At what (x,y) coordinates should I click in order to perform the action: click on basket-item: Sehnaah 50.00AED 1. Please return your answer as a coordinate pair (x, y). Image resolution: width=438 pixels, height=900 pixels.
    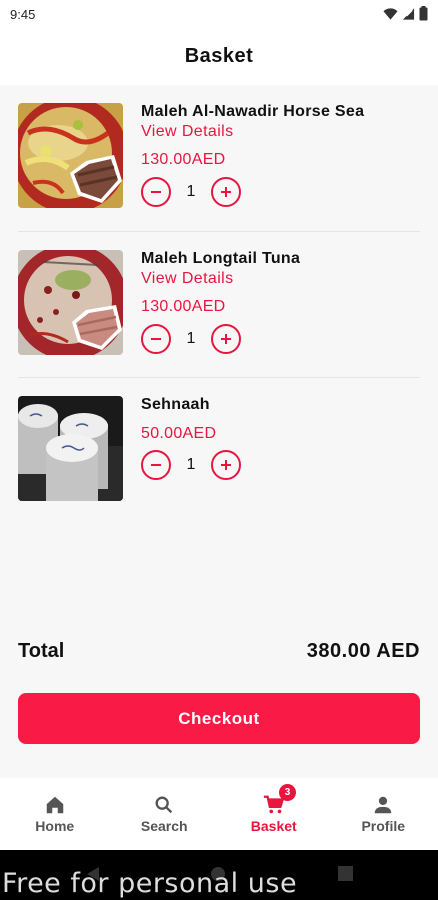
    Looking at the image, I should click on (219, 451).